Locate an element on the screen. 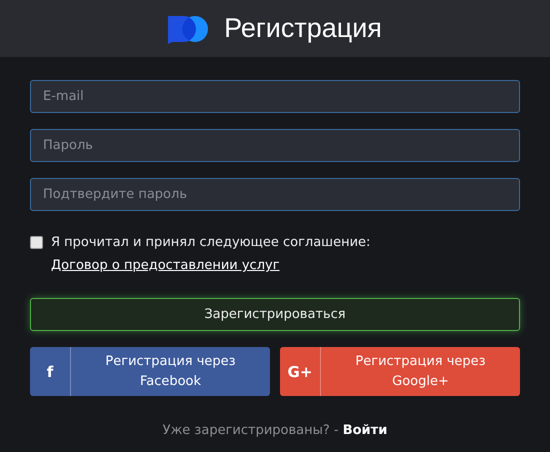  checkbox is located at coordinates (36, 242).